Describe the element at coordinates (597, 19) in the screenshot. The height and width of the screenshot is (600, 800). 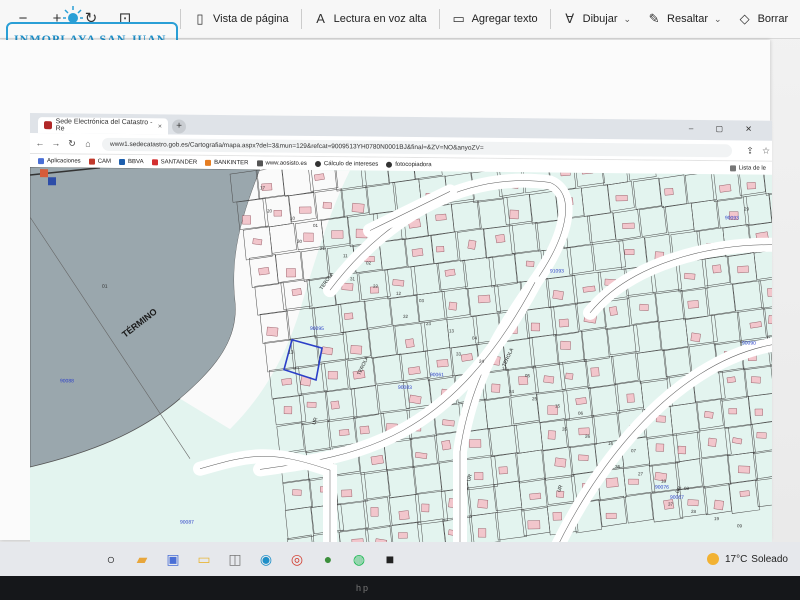
I see `dibujar-button: ∀ Dibujar ⌄` at that location.